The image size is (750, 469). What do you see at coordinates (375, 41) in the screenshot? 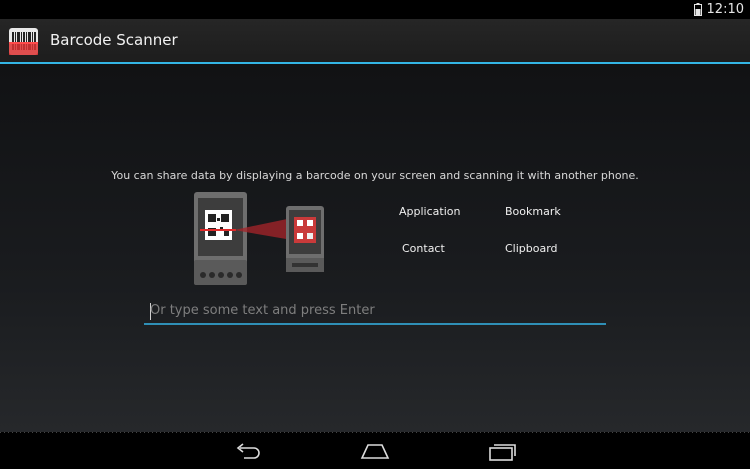
I see `action-bar: Barcode Scanner` at bounding box center [375, 41].